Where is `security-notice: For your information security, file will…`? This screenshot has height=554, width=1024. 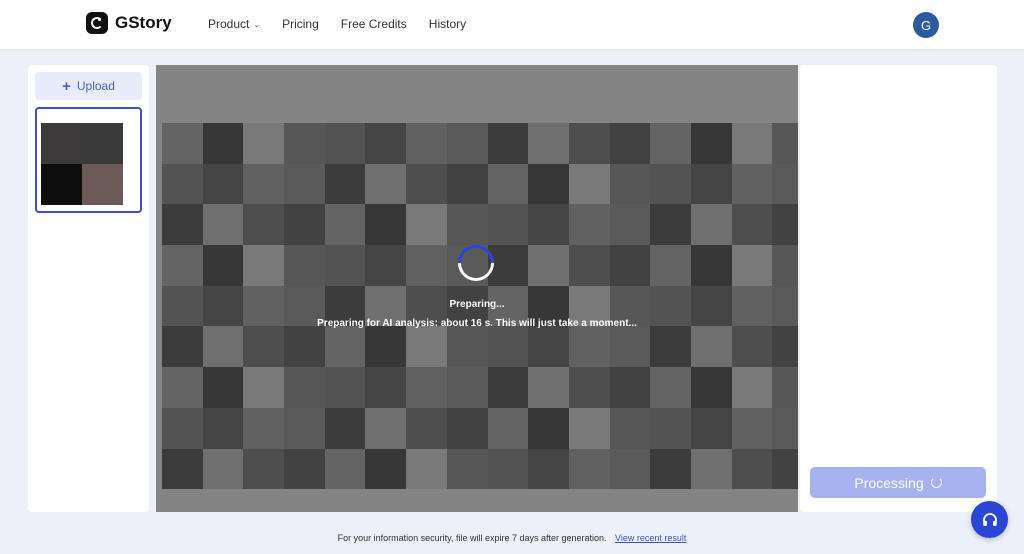
security-notice: For your information security, file will… is located at coordinates (472, 538).